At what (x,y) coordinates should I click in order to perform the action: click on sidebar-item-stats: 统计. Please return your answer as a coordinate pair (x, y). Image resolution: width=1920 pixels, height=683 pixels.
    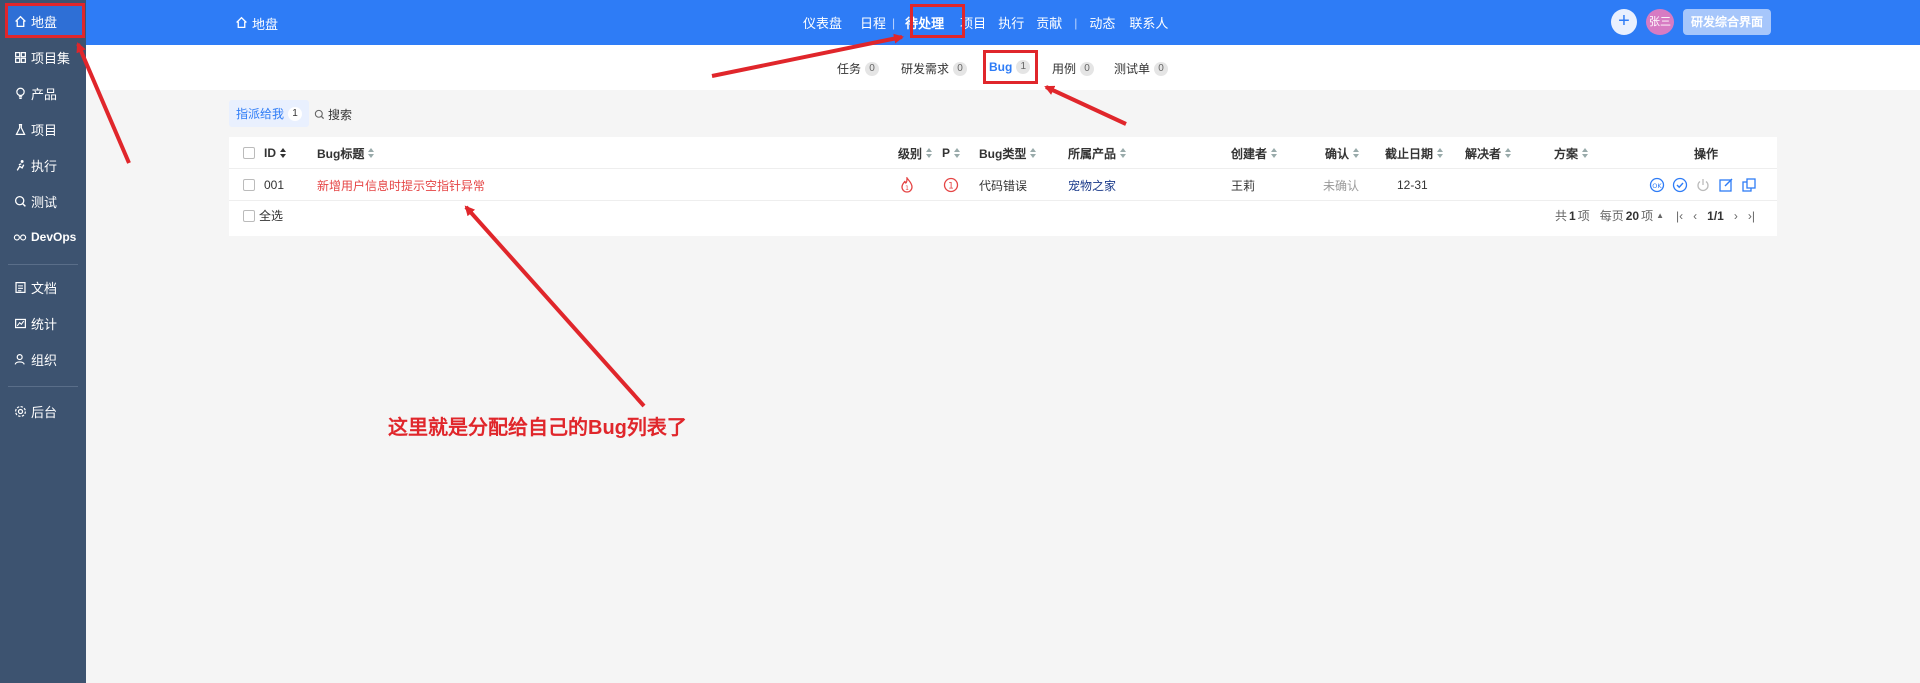
    Looking at the image, I should click on (44, 323).